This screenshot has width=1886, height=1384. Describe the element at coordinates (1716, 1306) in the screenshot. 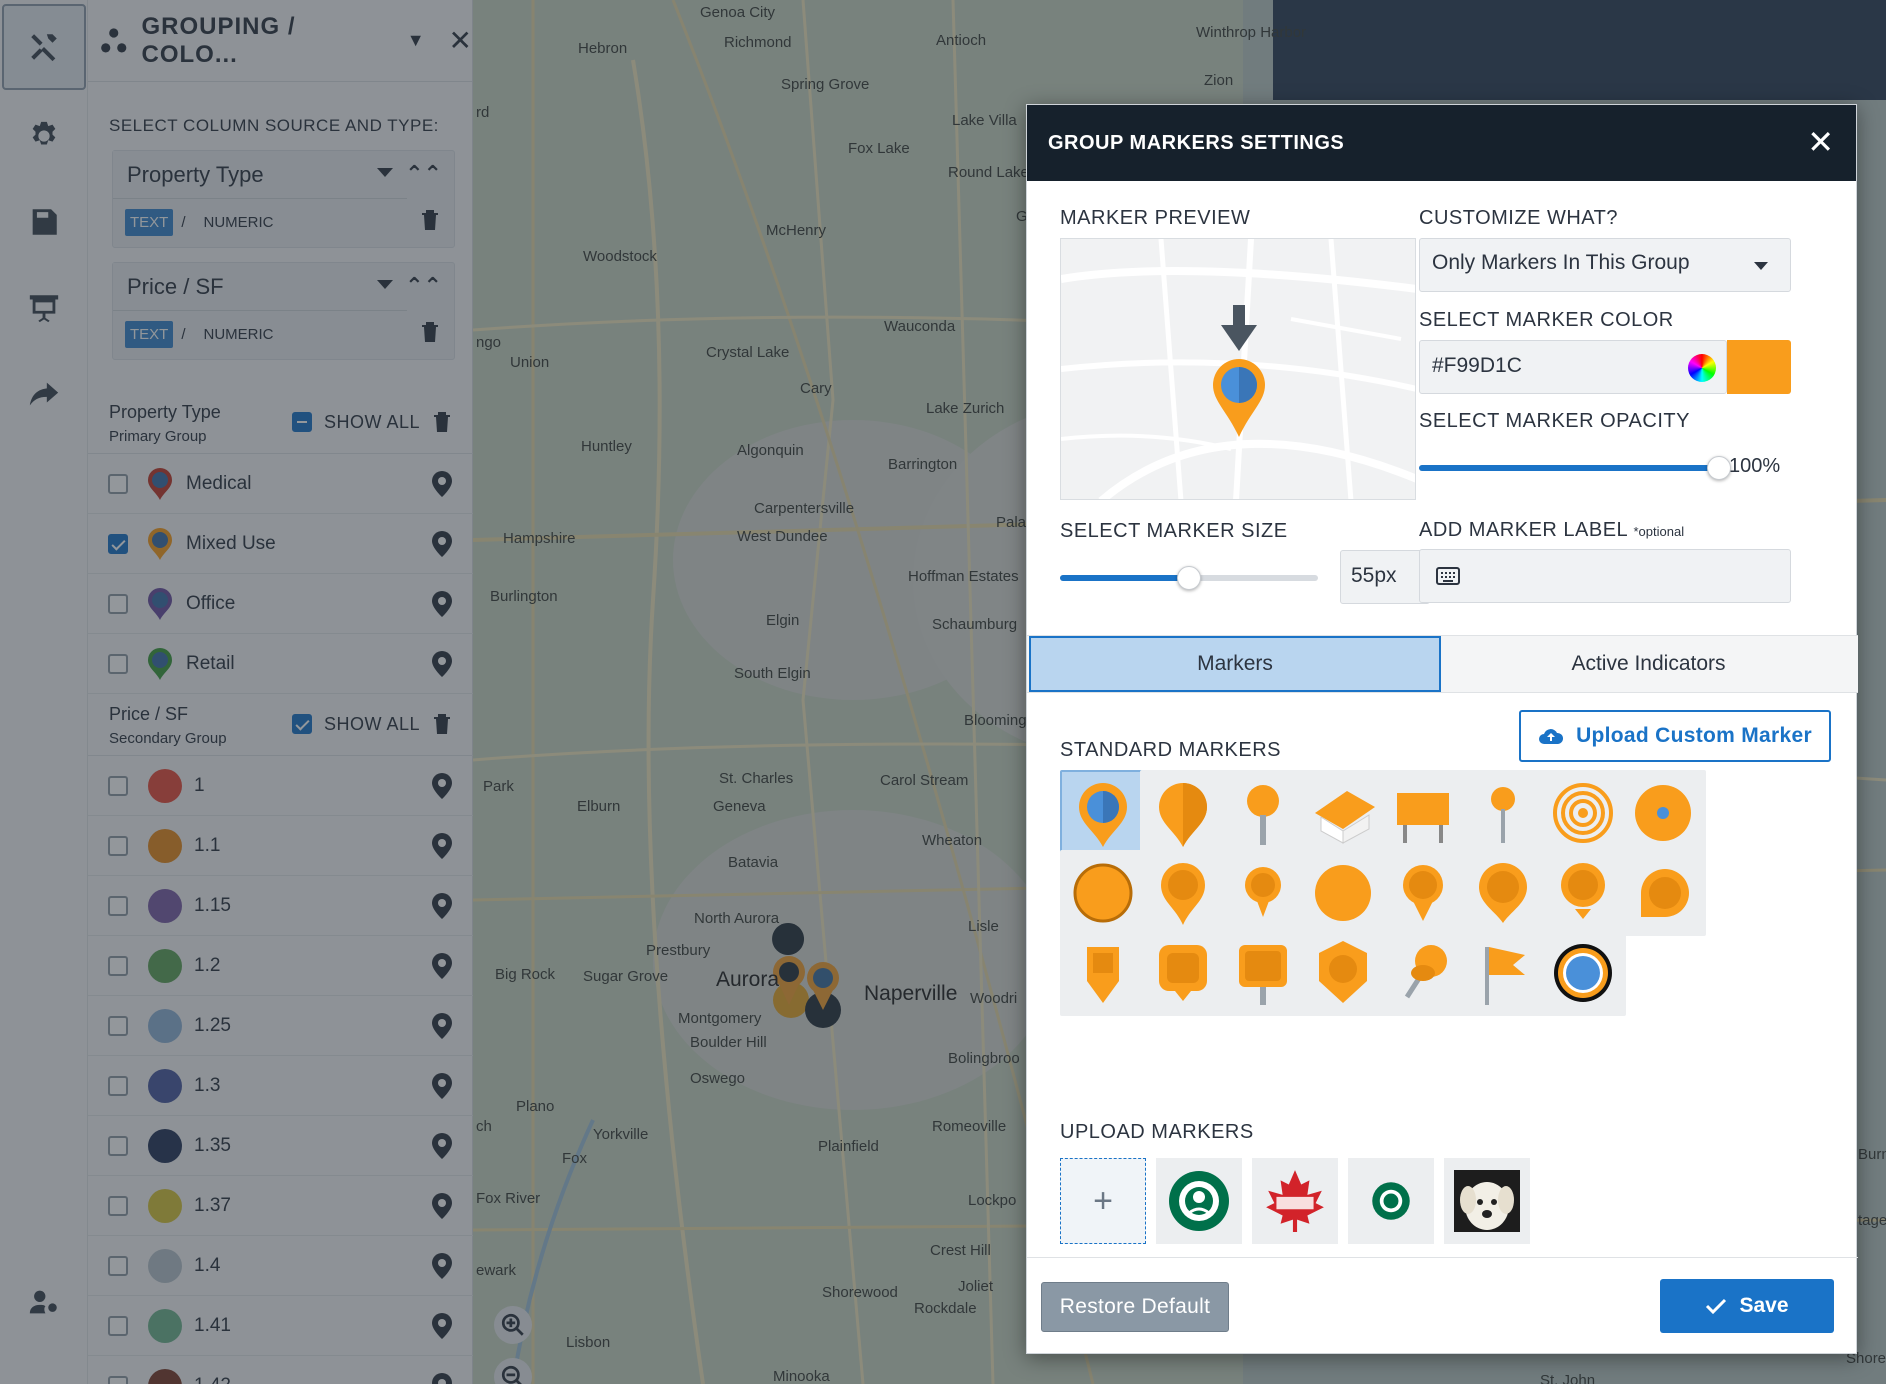

I see `check-icon` at that location.